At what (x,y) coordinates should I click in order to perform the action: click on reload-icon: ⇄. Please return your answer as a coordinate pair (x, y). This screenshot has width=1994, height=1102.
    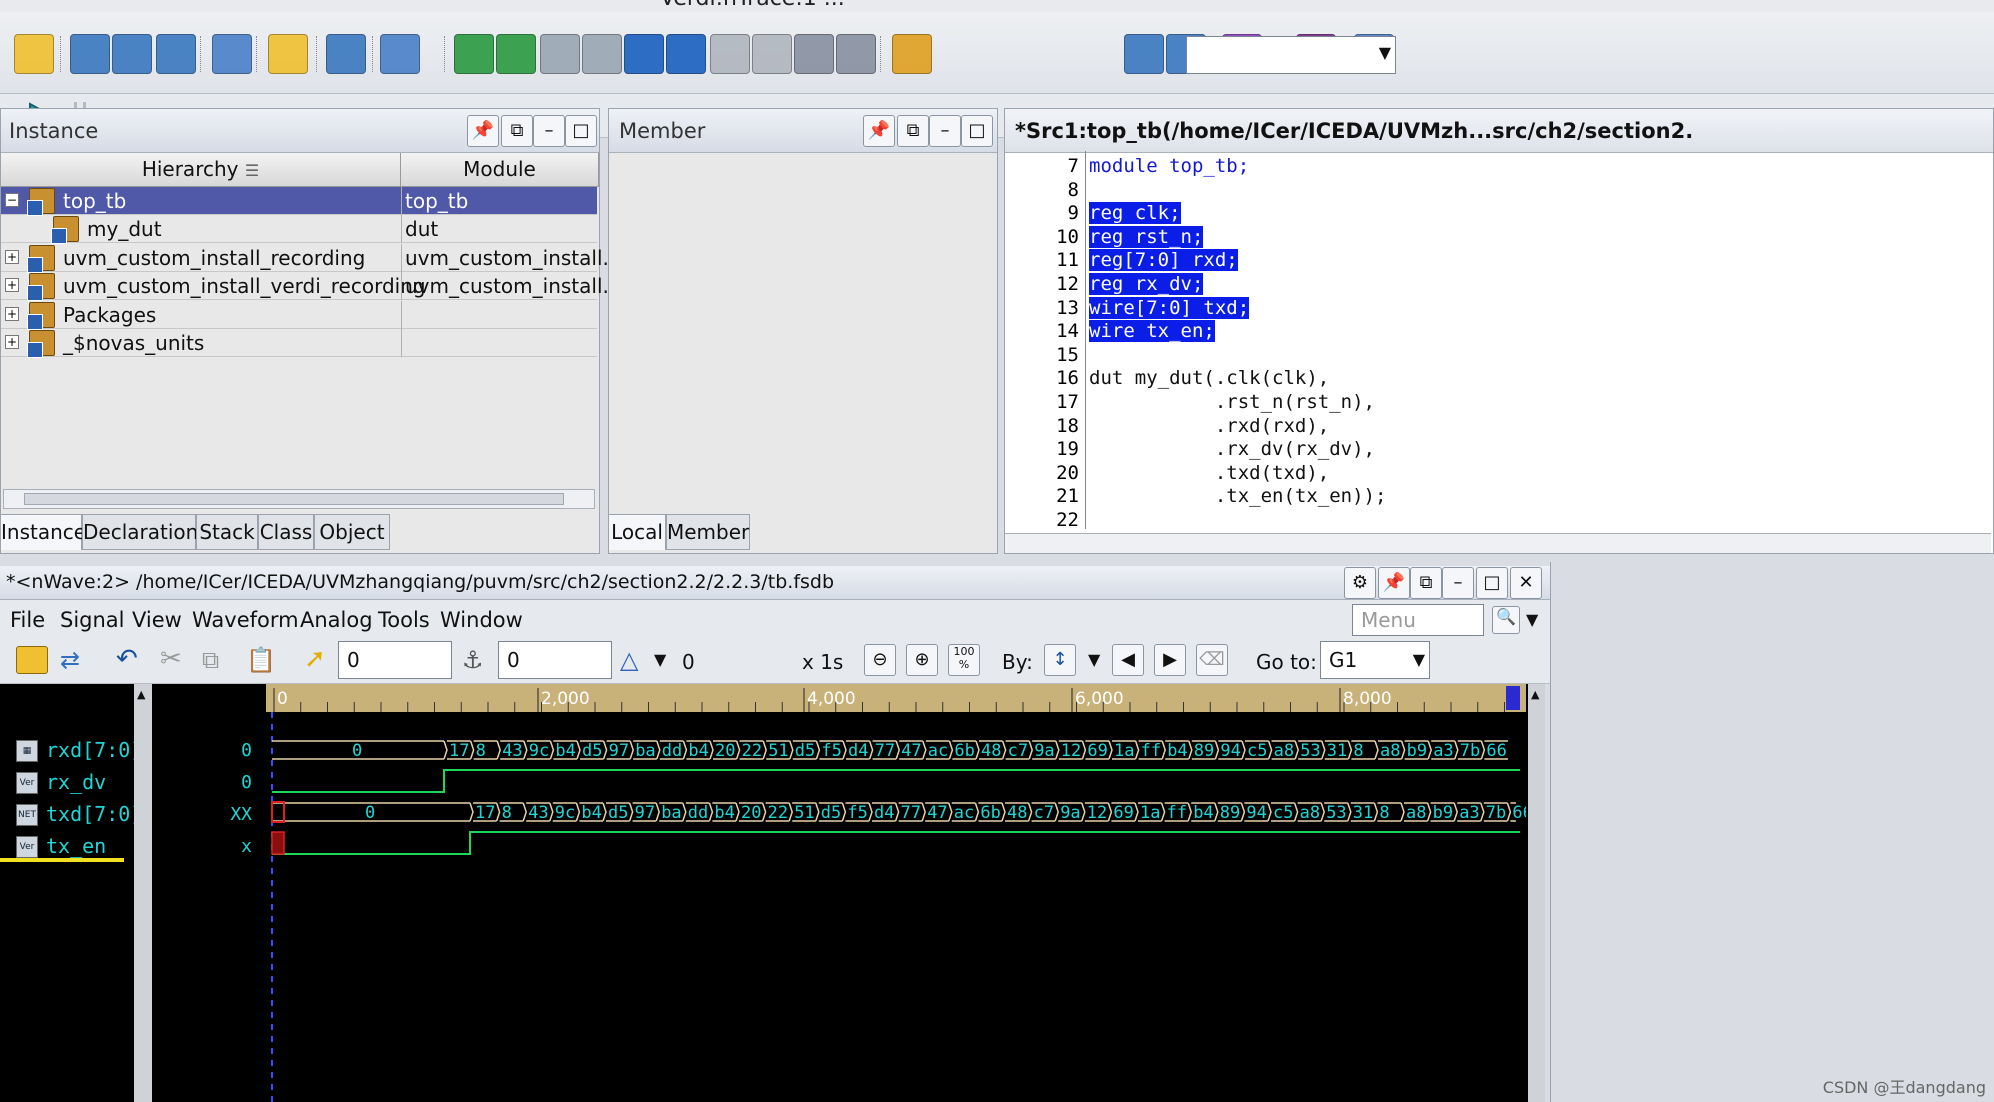
    Looking at the image, I should click on (70, 660).